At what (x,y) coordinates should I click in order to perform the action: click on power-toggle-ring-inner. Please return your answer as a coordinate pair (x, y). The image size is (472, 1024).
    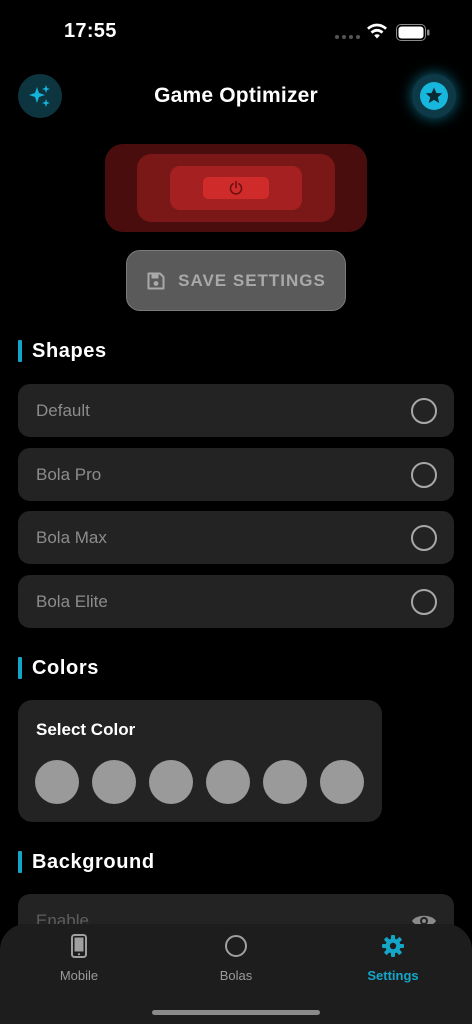
    Looking at the image, I should click on (236, 188).